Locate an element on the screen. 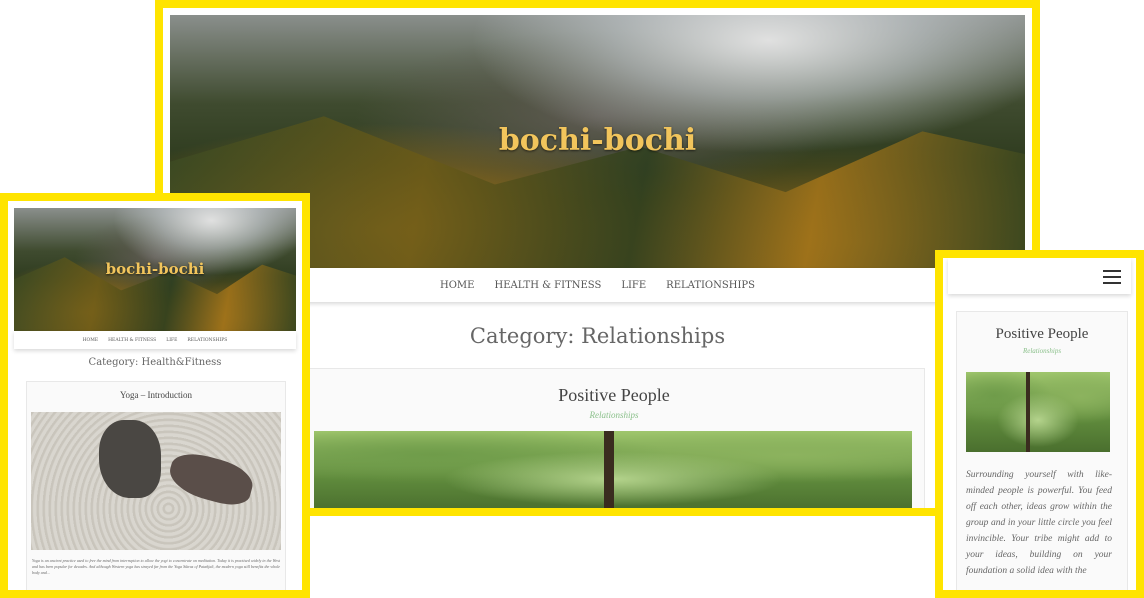  mobile-header-bar is located at coordinates (1039, 276).